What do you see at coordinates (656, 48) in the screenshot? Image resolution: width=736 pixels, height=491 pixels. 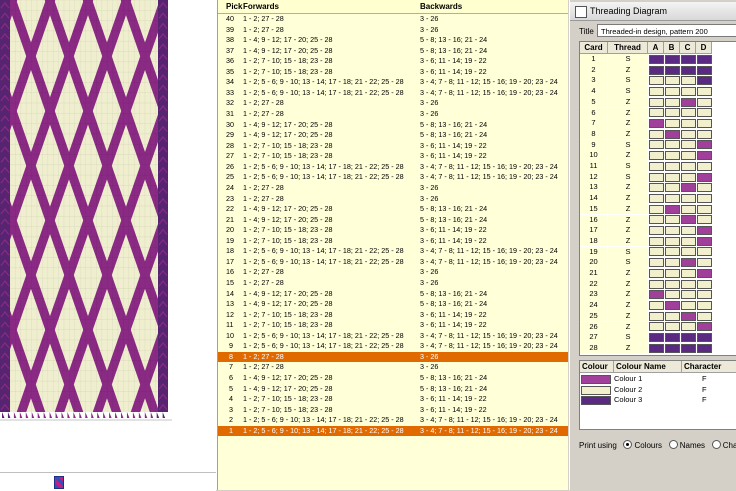 I see `column-header-hole-a: A` at bounding box center [656, 48].